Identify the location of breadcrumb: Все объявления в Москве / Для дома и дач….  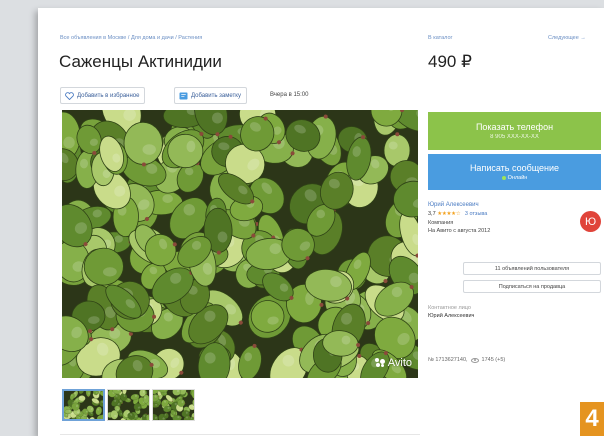
(131, 38).